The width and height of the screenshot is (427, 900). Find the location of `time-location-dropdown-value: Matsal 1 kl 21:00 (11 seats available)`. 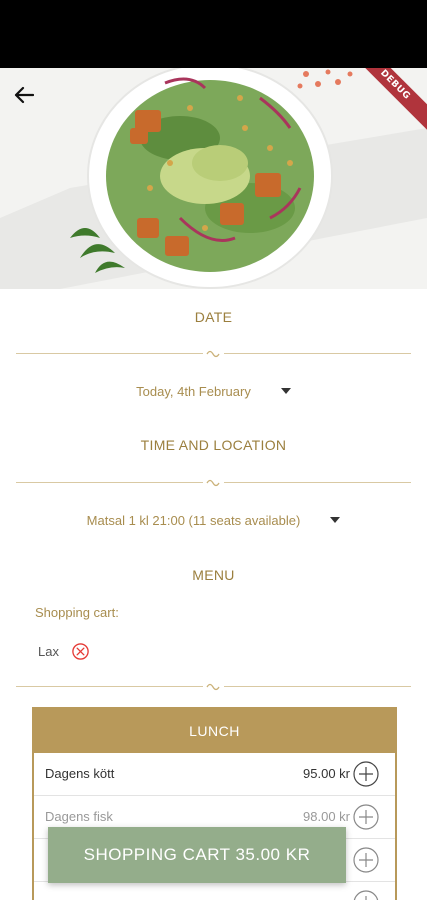

time-location-dropdown-value: Matsal 1 kl 21:00 (11 seats available) is located at coordinates (193, 520).